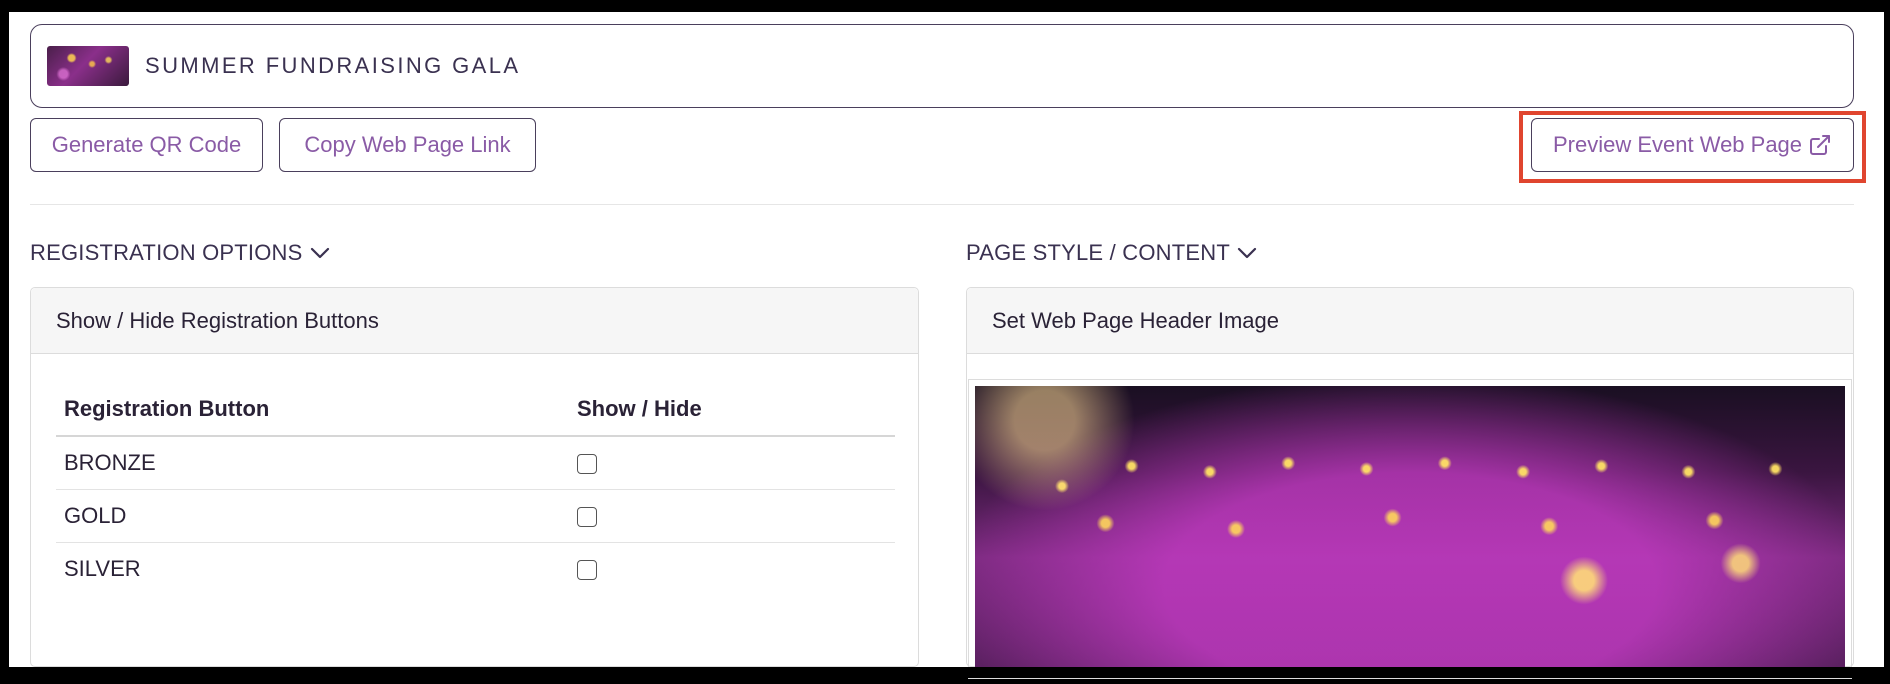 The image size is (1890, 684). Describe the element at coordinates (312, 463) in the screenshot. I see `registration-name: BRONZE` at that location.